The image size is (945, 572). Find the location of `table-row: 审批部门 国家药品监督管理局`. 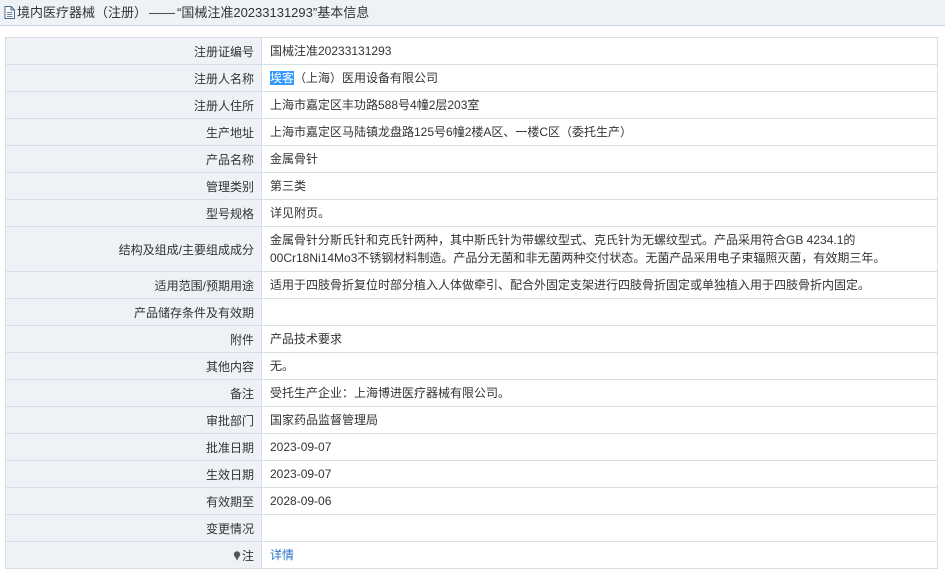

table-row: 审批部门 国家药品监督管理局 is located at coordinates (471, 420).